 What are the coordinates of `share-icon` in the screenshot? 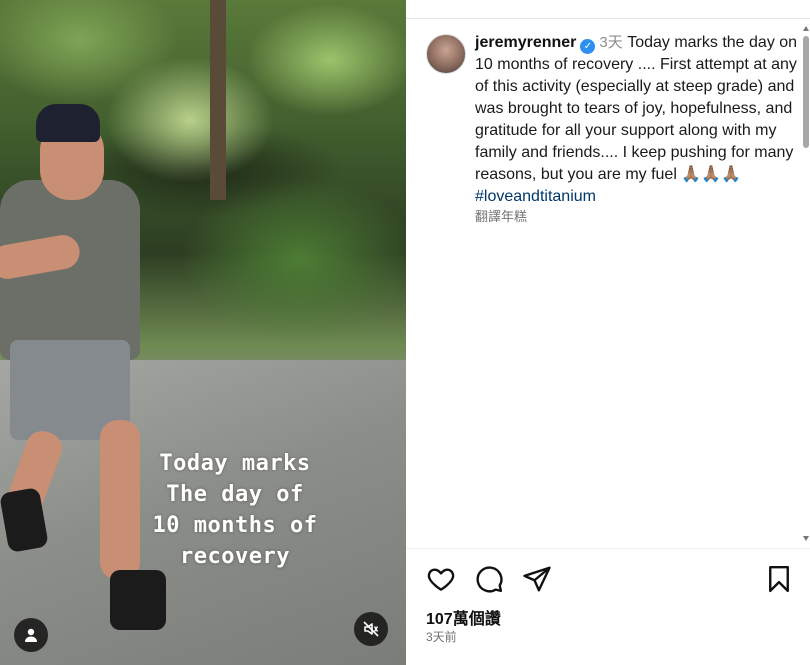 It's located at (537, 579).